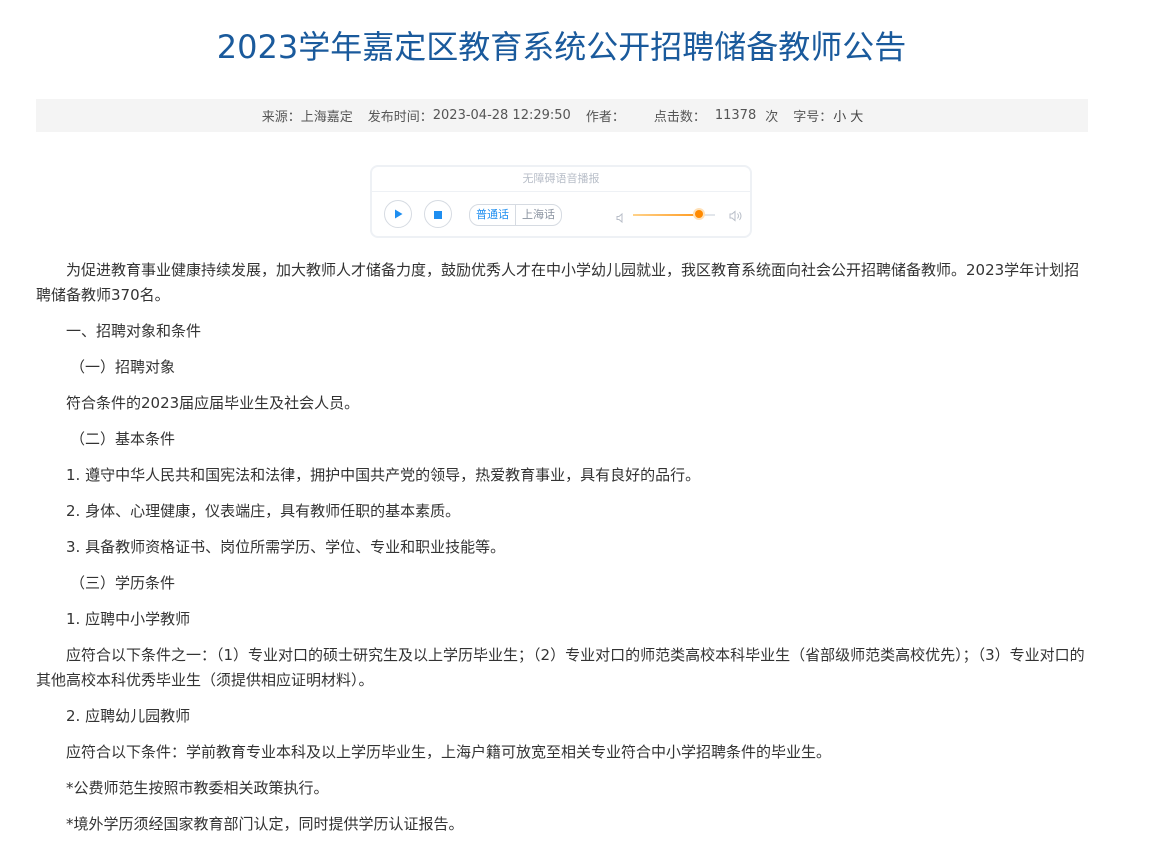  I want to click on volume-high-icon, so click(736, 217).